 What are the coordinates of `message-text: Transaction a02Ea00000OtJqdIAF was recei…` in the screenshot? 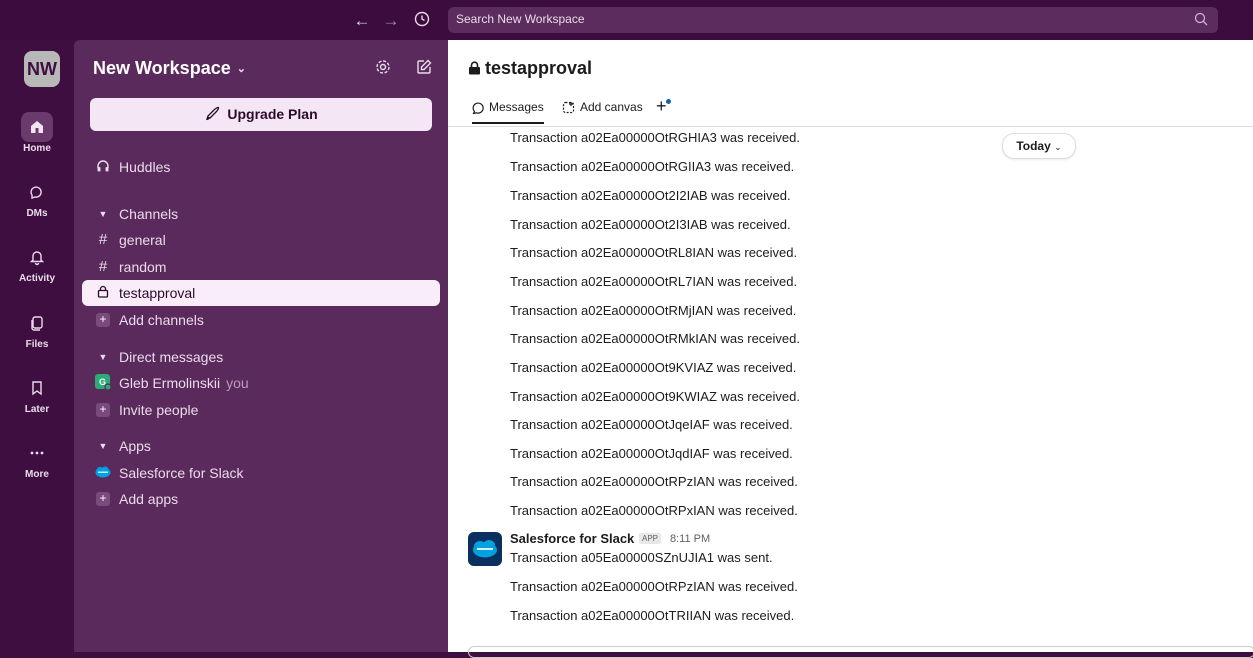 It's located at (651, 453).